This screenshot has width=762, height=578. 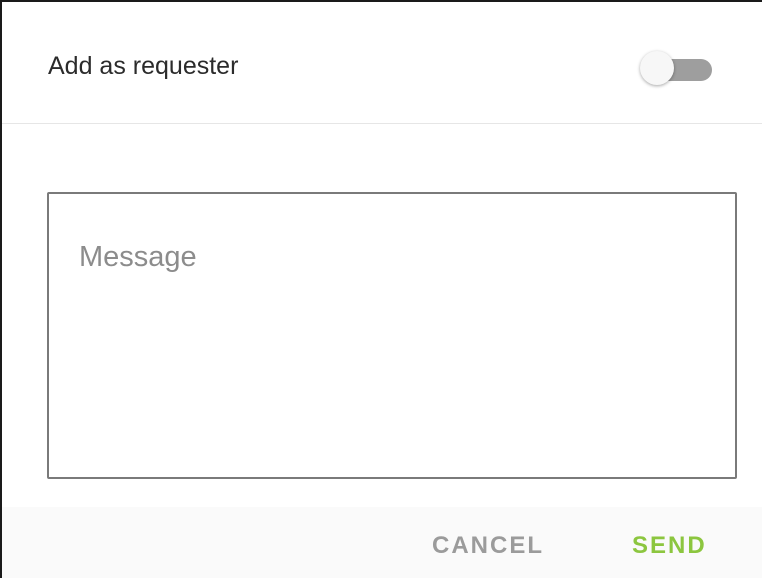 I want to click on requester-toggle-label: Add as requester, so click(x=143, y=66).